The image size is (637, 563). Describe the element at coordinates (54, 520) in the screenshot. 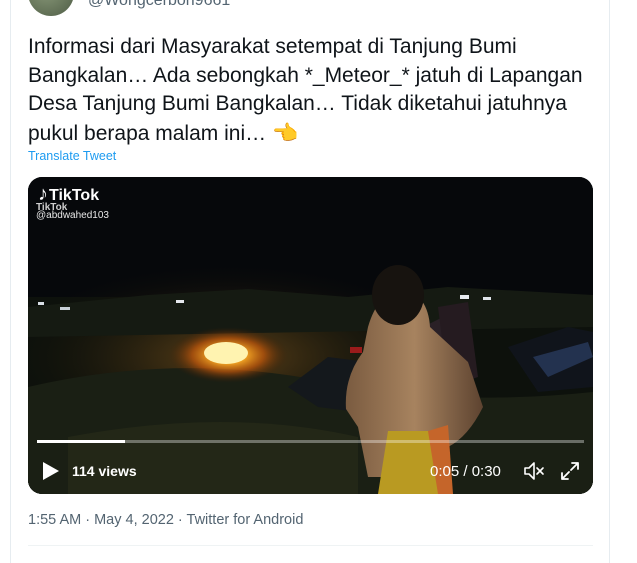

I see `tweet-time: 1:55 AM` at that location.